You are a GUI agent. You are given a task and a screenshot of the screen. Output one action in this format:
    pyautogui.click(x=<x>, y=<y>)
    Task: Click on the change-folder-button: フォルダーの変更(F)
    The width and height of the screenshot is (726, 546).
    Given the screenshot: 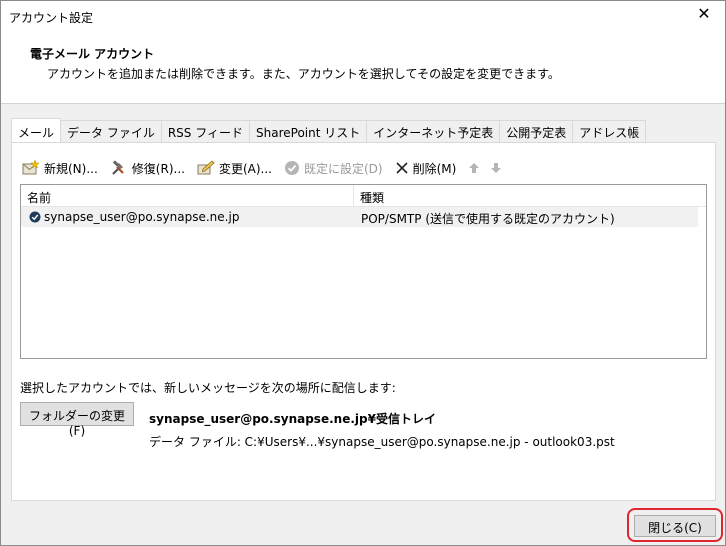 What is the action you would take?
    pyautogui.click(x=77, y=420)
    